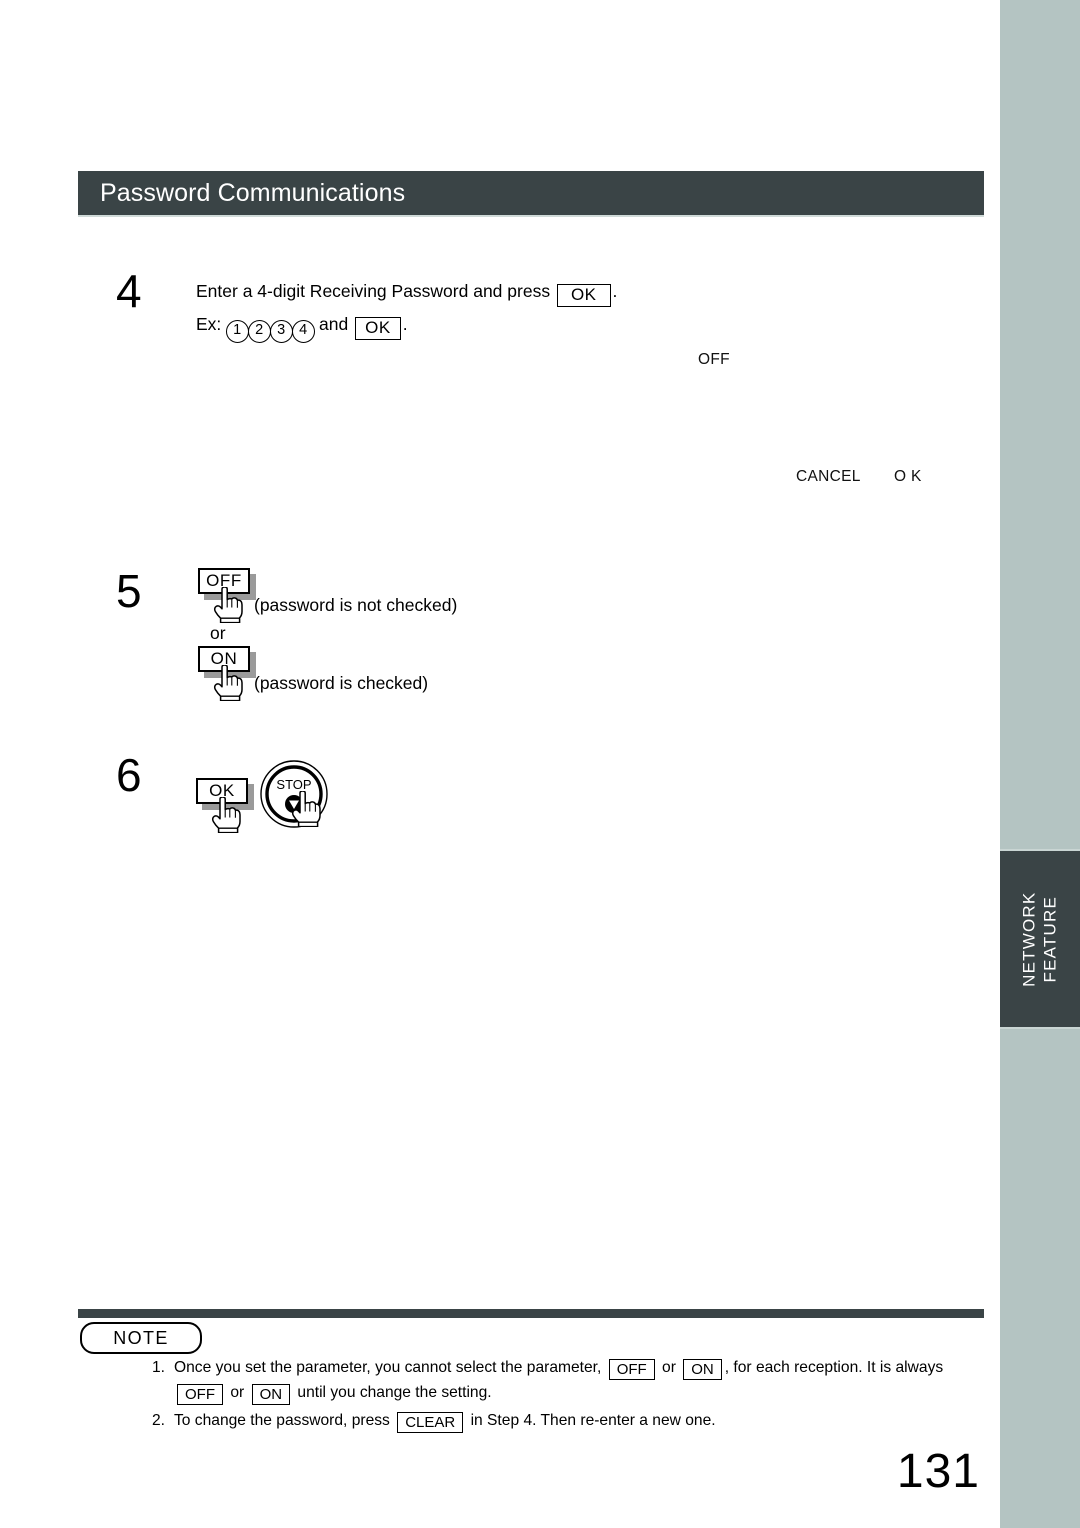 The image size is (1080, 1528). What do you see at coordinates (702, 1369) in the screenshot?
I see `note-1-on-key: ON` at bounding box center [702, 1369].